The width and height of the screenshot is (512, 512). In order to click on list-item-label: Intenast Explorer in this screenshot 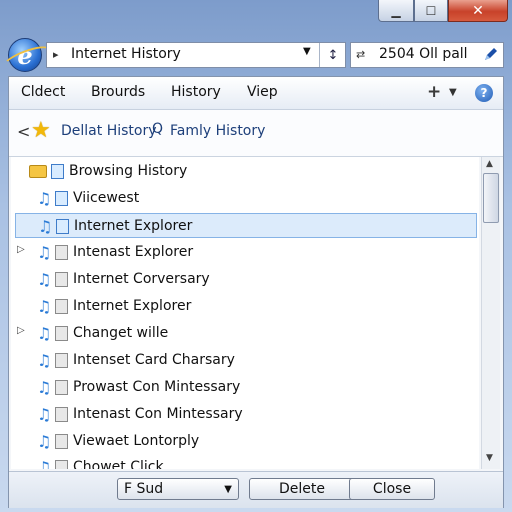, I will do `click(133, 252)`.